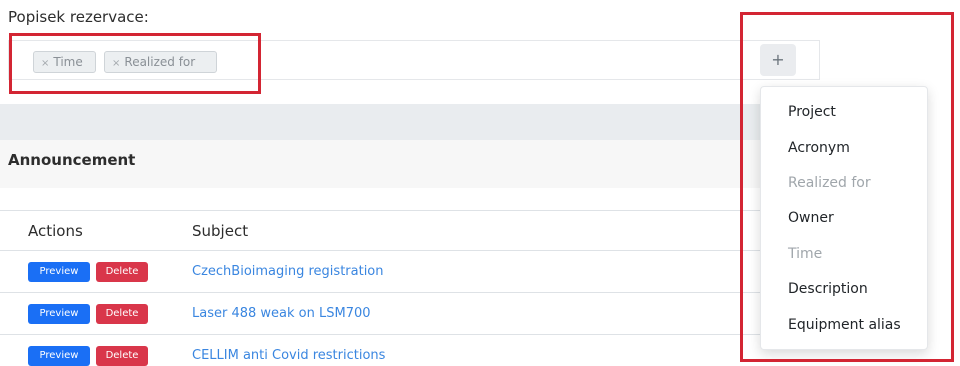  What do you see at coordinates (380, 210) in the screenshot?
I see `table-top-border` at bounding box center [380, 210].